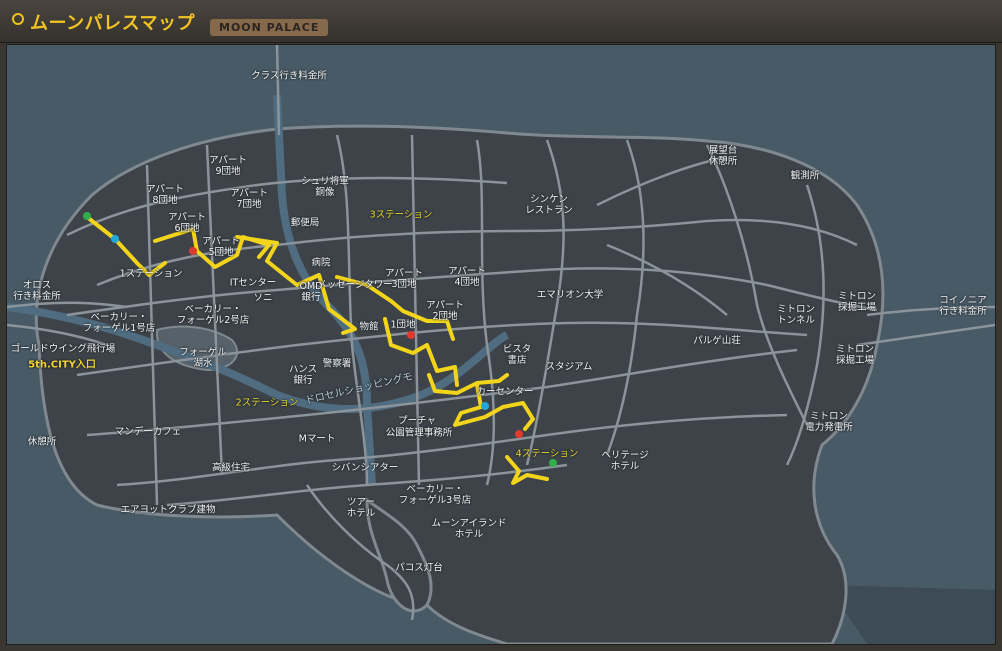 This screenshot has height=651, width=1002. I want to click on label-mitoron-mine: ミトロン 採掘工場, so click(857, 302).